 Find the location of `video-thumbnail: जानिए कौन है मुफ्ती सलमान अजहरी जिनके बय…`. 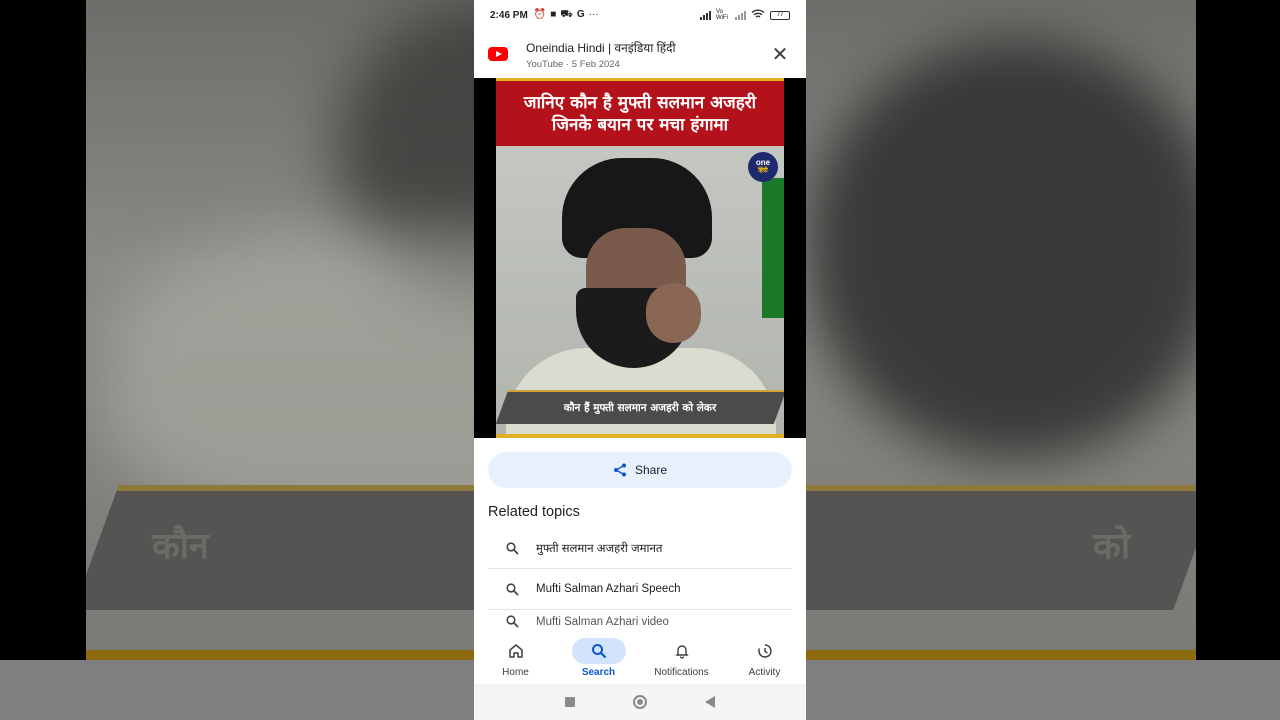

video-thumbnail: जानिए कौन है मुफ्ती सलमान अजहरी जिनके बय… is located at coordinates (640, 258).